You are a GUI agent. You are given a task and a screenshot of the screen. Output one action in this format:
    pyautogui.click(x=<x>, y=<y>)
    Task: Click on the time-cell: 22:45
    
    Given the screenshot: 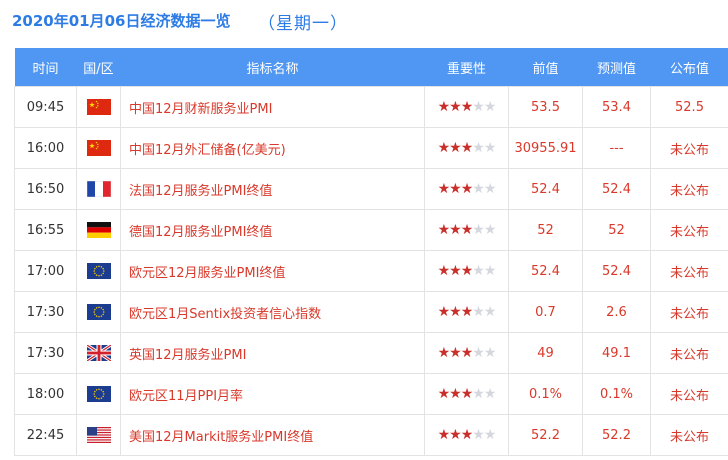 What is the action you would take?
    pyautogui.click(x=45, y=435)
    